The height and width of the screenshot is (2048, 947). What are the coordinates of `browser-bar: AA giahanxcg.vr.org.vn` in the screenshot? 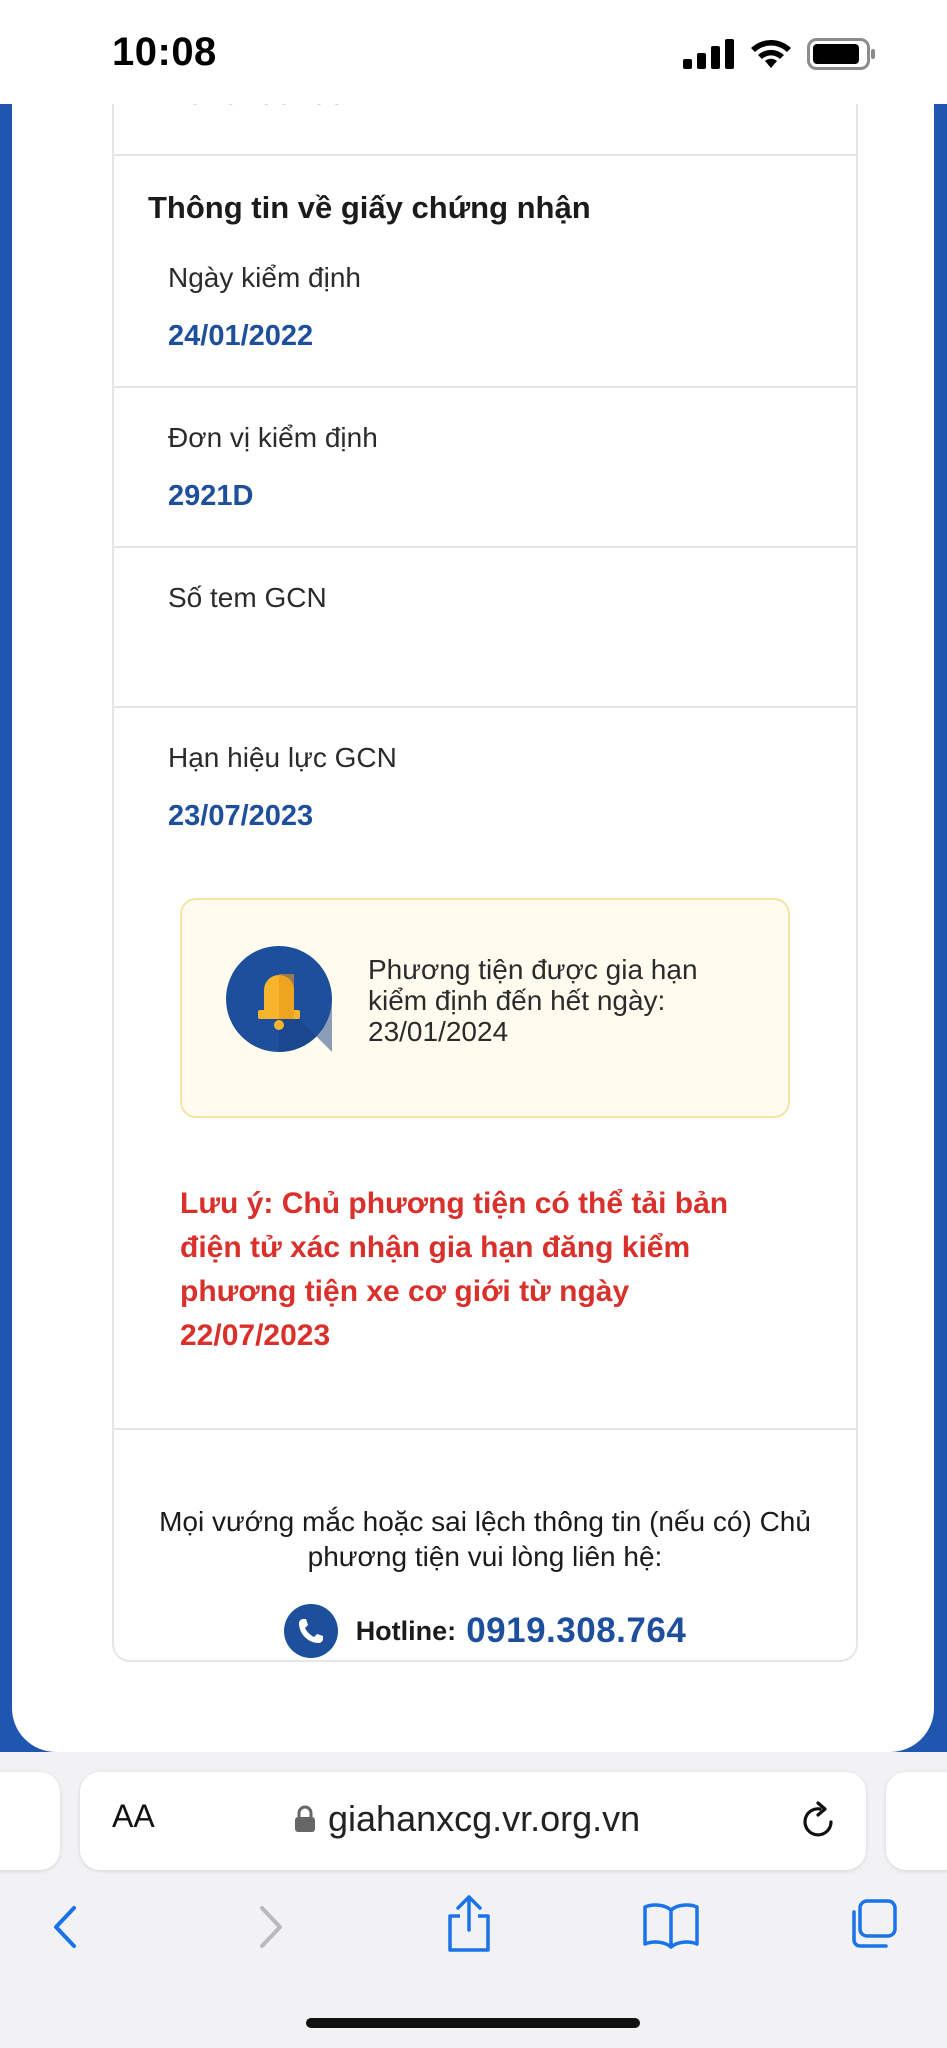 It's located at (473, 1900).